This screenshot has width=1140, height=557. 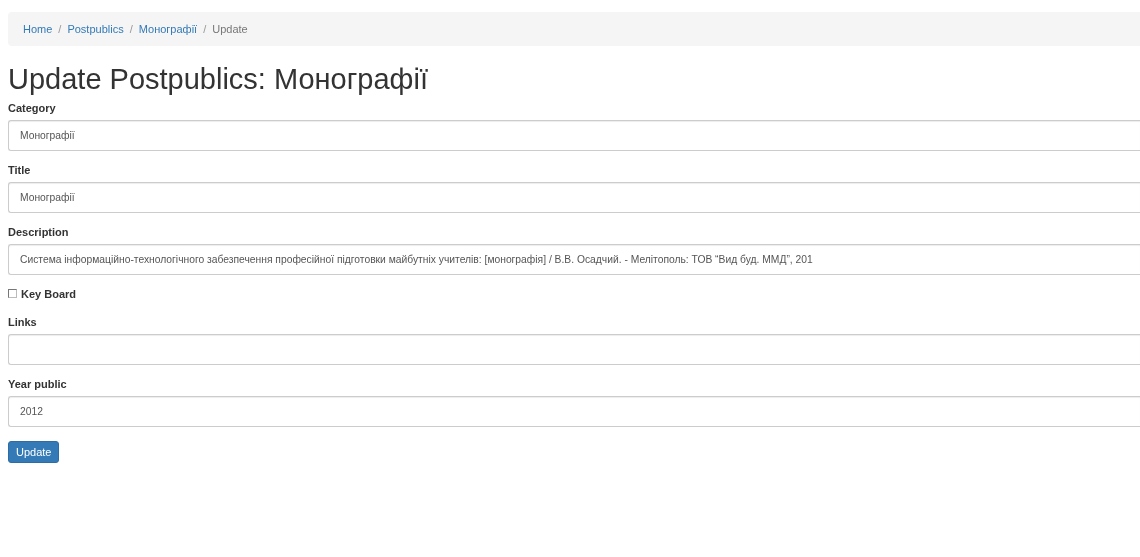 What do you see at coordinates (23, 321) in the screenshot?
I see `field-label: Links` at bounding box center [23, 321].